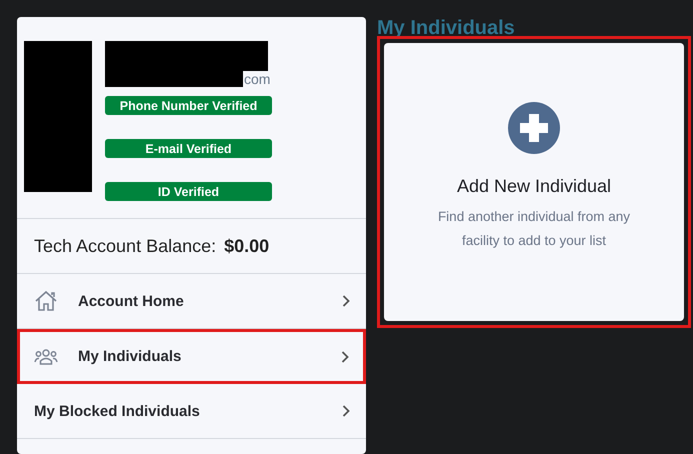 Image resolution: width=693 pixels, height=454 pixels. What do you see at coordinates (534, 229) in the screenshot?
I see `card-description: Find another individual from any facility to add to your list` at bounding box center [534, 229].